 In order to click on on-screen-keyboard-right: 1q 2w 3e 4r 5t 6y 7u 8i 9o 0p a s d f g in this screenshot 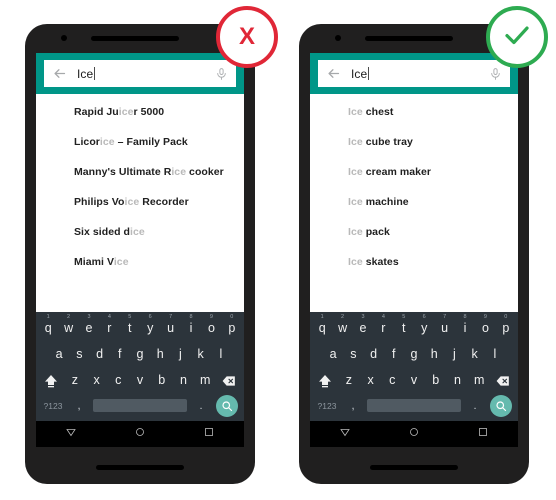, I will do `click(414, 366)`.